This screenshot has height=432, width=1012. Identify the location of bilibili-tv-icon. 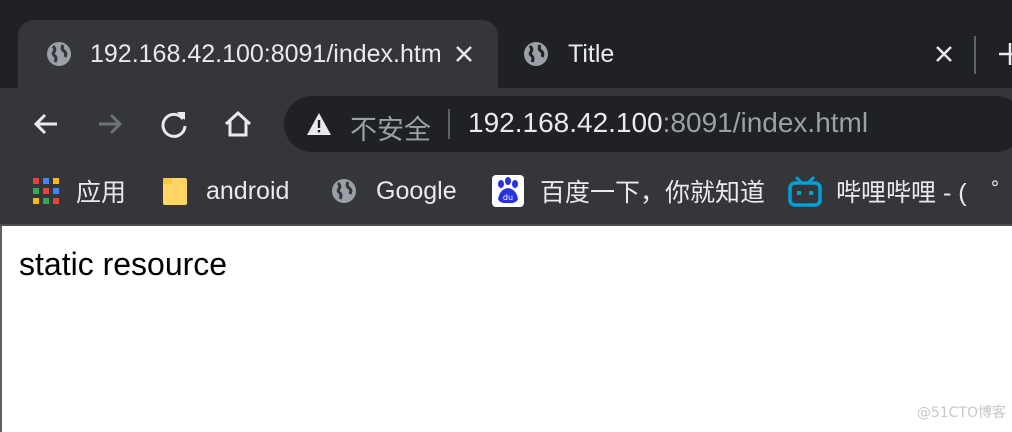
(805, 191).